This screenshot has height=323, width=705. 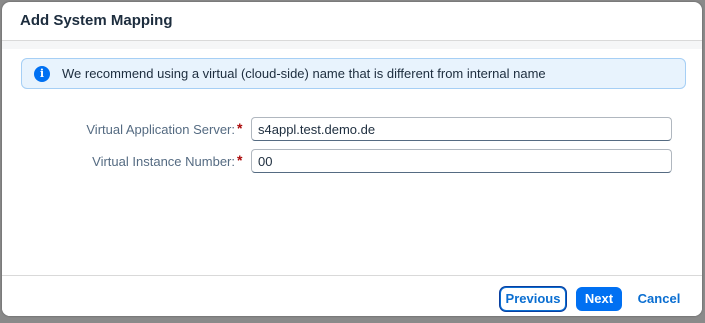 I want to click on virtual-instance-number-input, so click(x=461, y=161).